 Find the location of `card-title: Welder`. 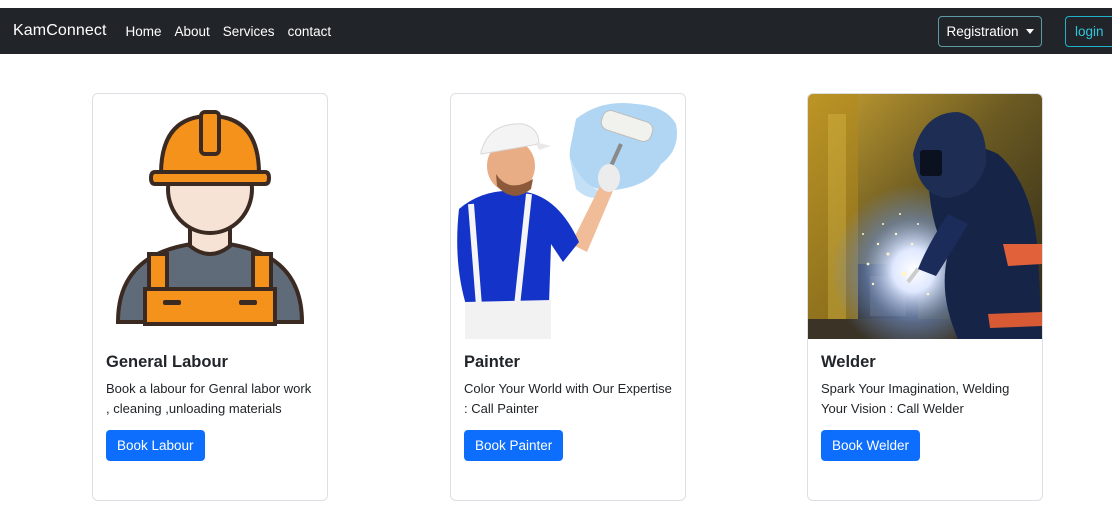

card-title: Welder is located at coordinates (848, 362).